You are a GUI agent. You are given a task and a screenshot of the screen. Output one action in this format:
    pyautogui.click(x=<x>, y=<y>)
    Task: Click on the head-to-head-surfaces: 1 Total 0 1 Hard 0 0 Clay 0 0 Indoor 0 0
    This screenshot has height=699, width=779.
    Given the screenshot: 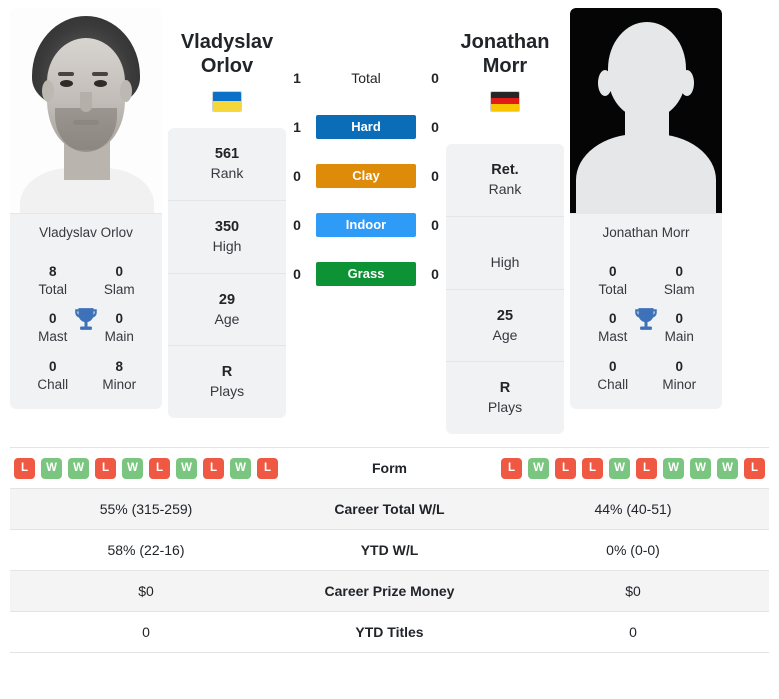 What is the action you would take?
    pyautogui.click(x=366, y=147)
    